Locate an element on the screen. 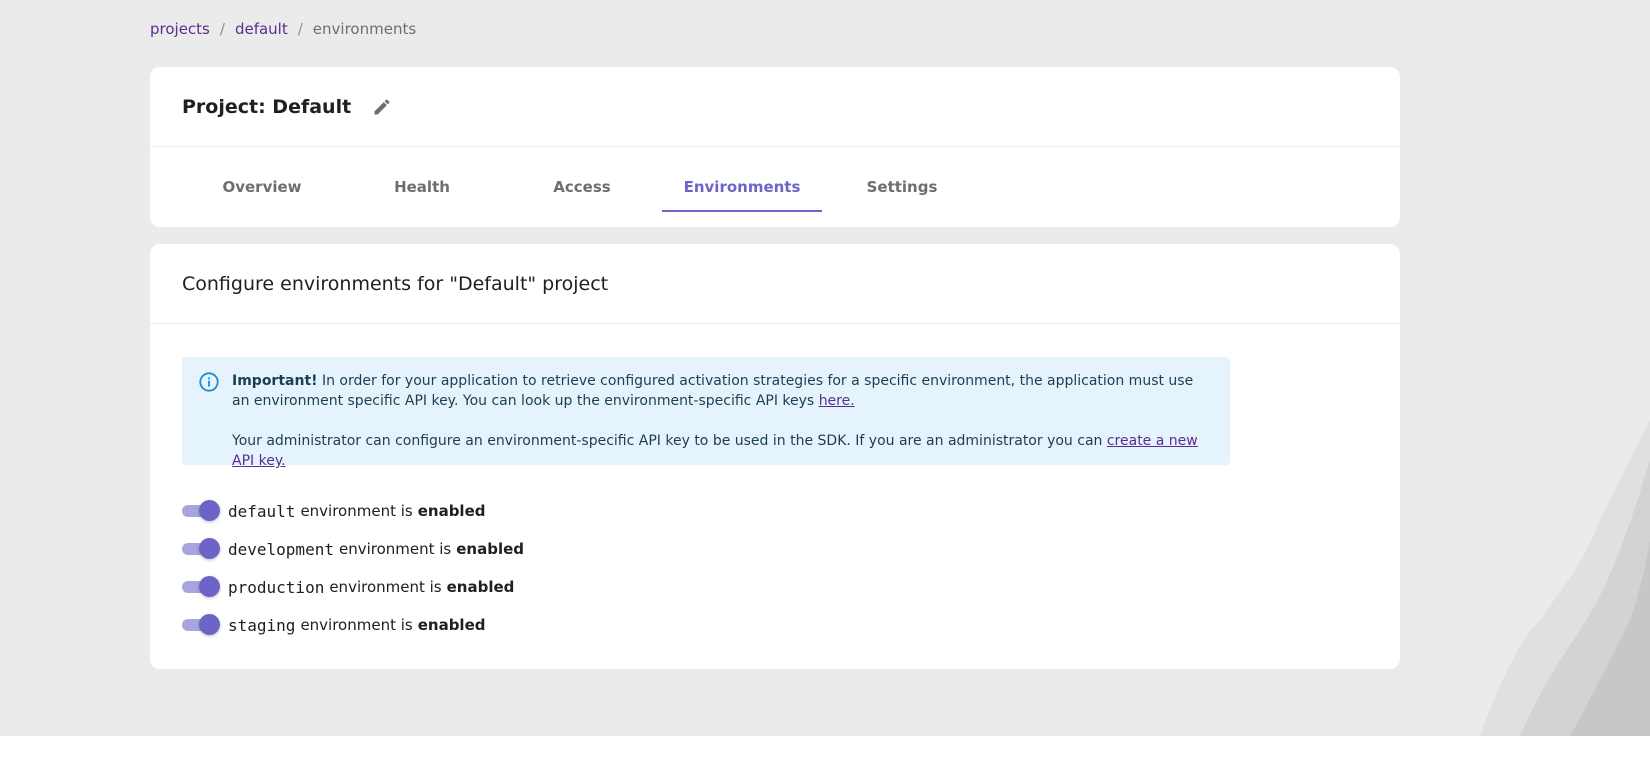  pencil-icon is located at coordinates (382, 106).